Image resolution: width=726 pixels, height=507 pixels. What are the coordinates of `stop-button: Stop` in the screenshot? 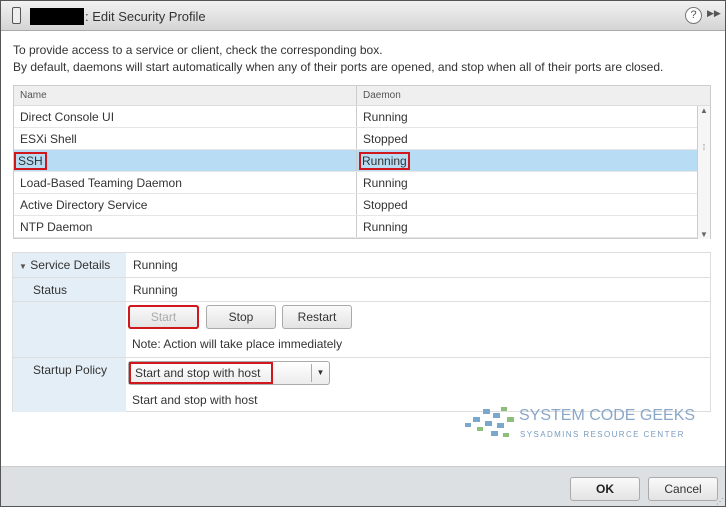 It's located at (241, 317).